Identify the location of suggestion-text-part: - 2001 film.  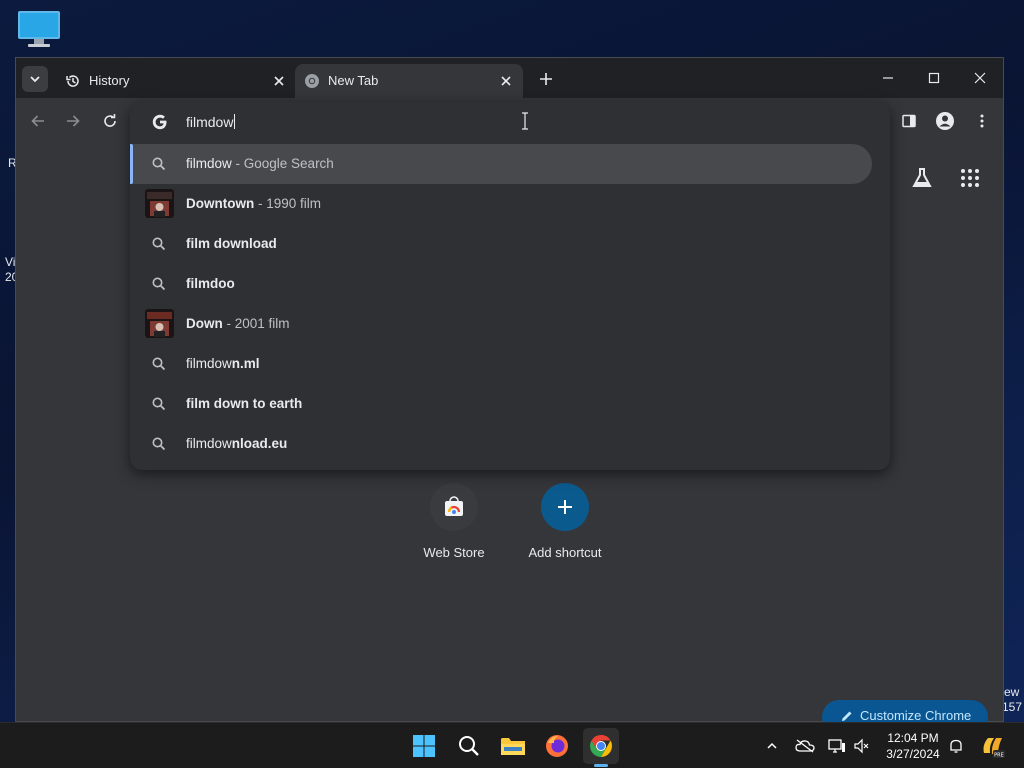
(256, 323).